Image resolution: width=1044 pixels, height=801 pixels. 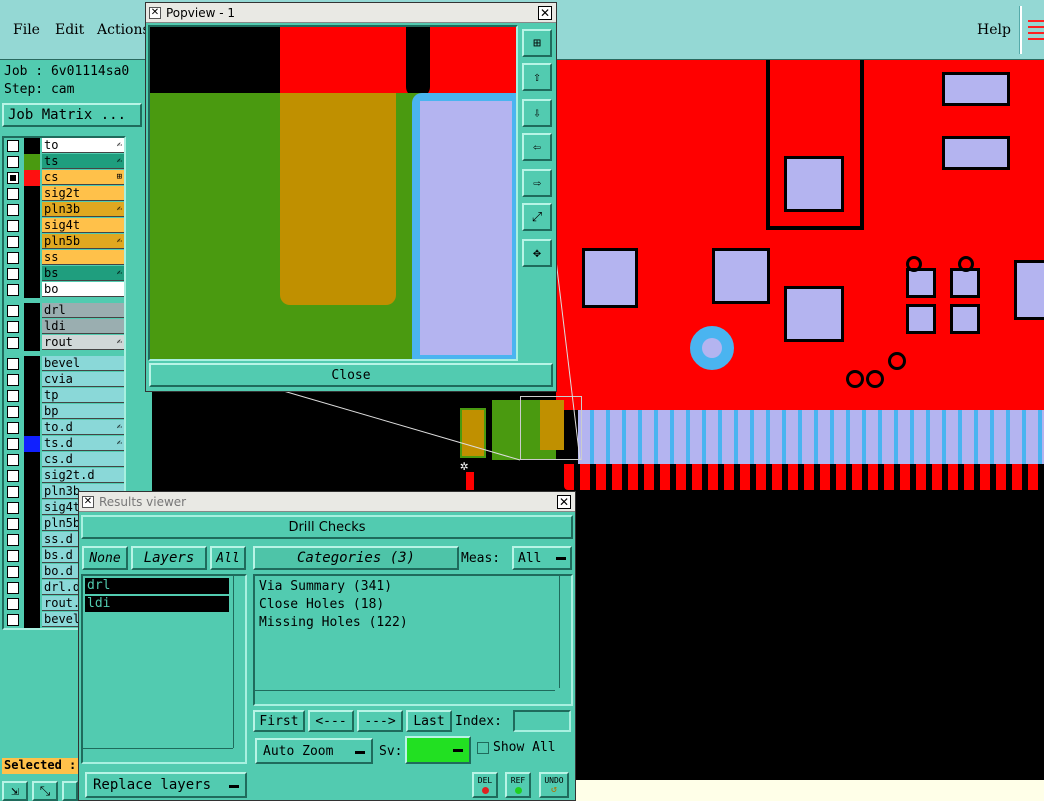 I want to click on layer-row: rout ✍, so click(x=64, y=343).